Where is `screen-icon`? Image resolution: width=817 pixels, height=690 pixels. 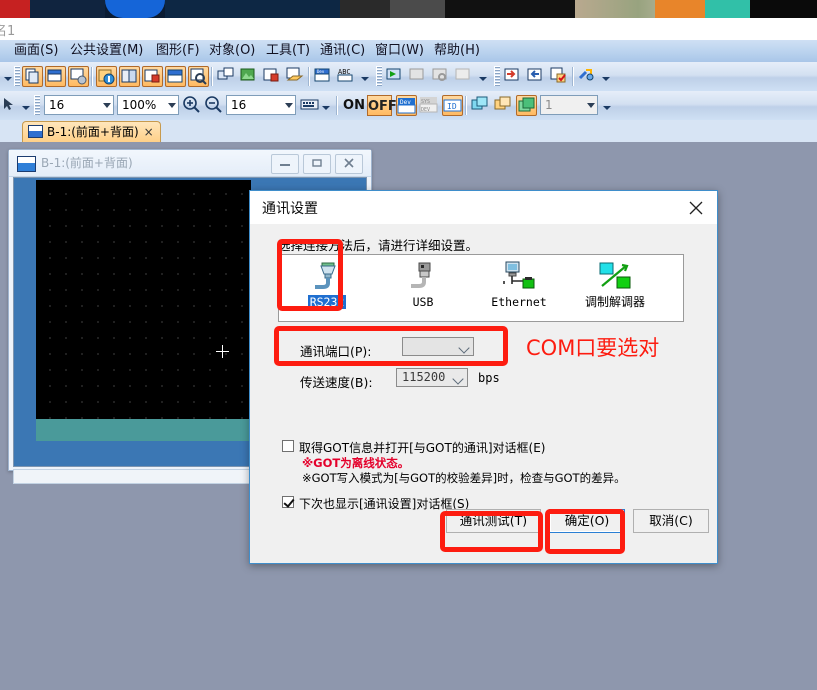 screen-icon is located at coordinates (35, 131).